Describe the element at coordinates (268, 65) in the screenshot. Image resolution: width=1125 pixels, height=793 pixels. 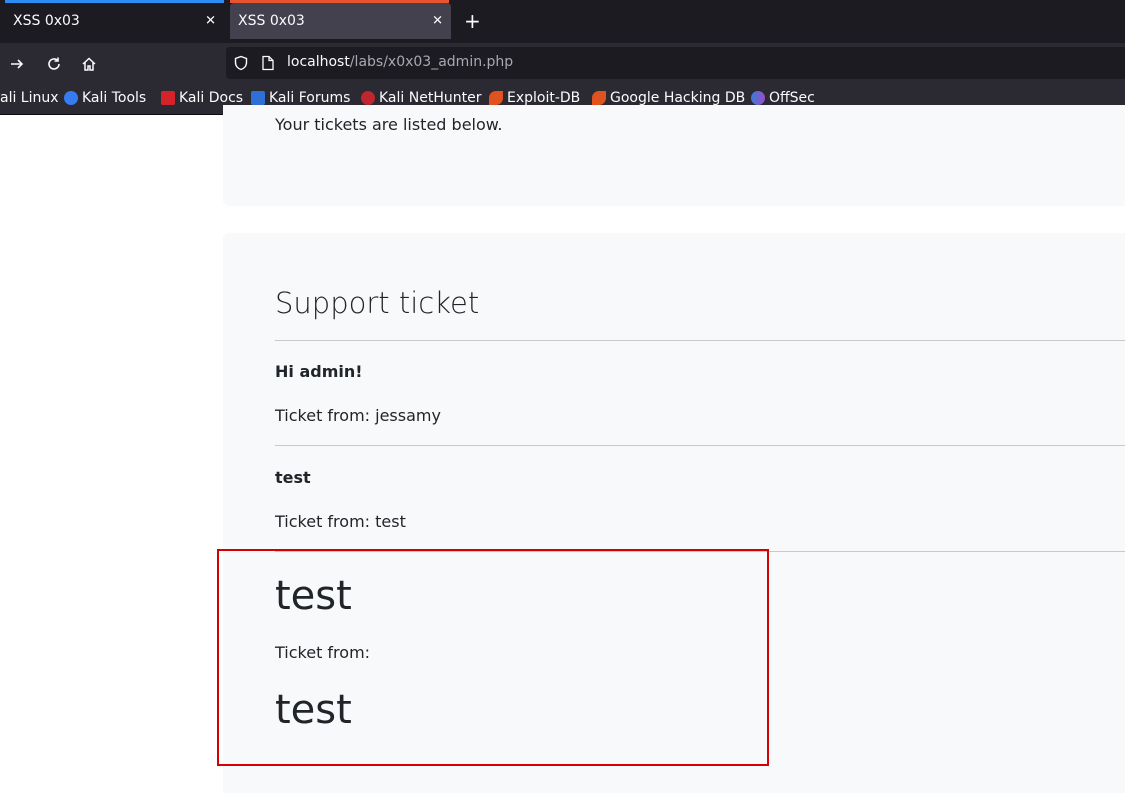
I see `page-icon` at that location.